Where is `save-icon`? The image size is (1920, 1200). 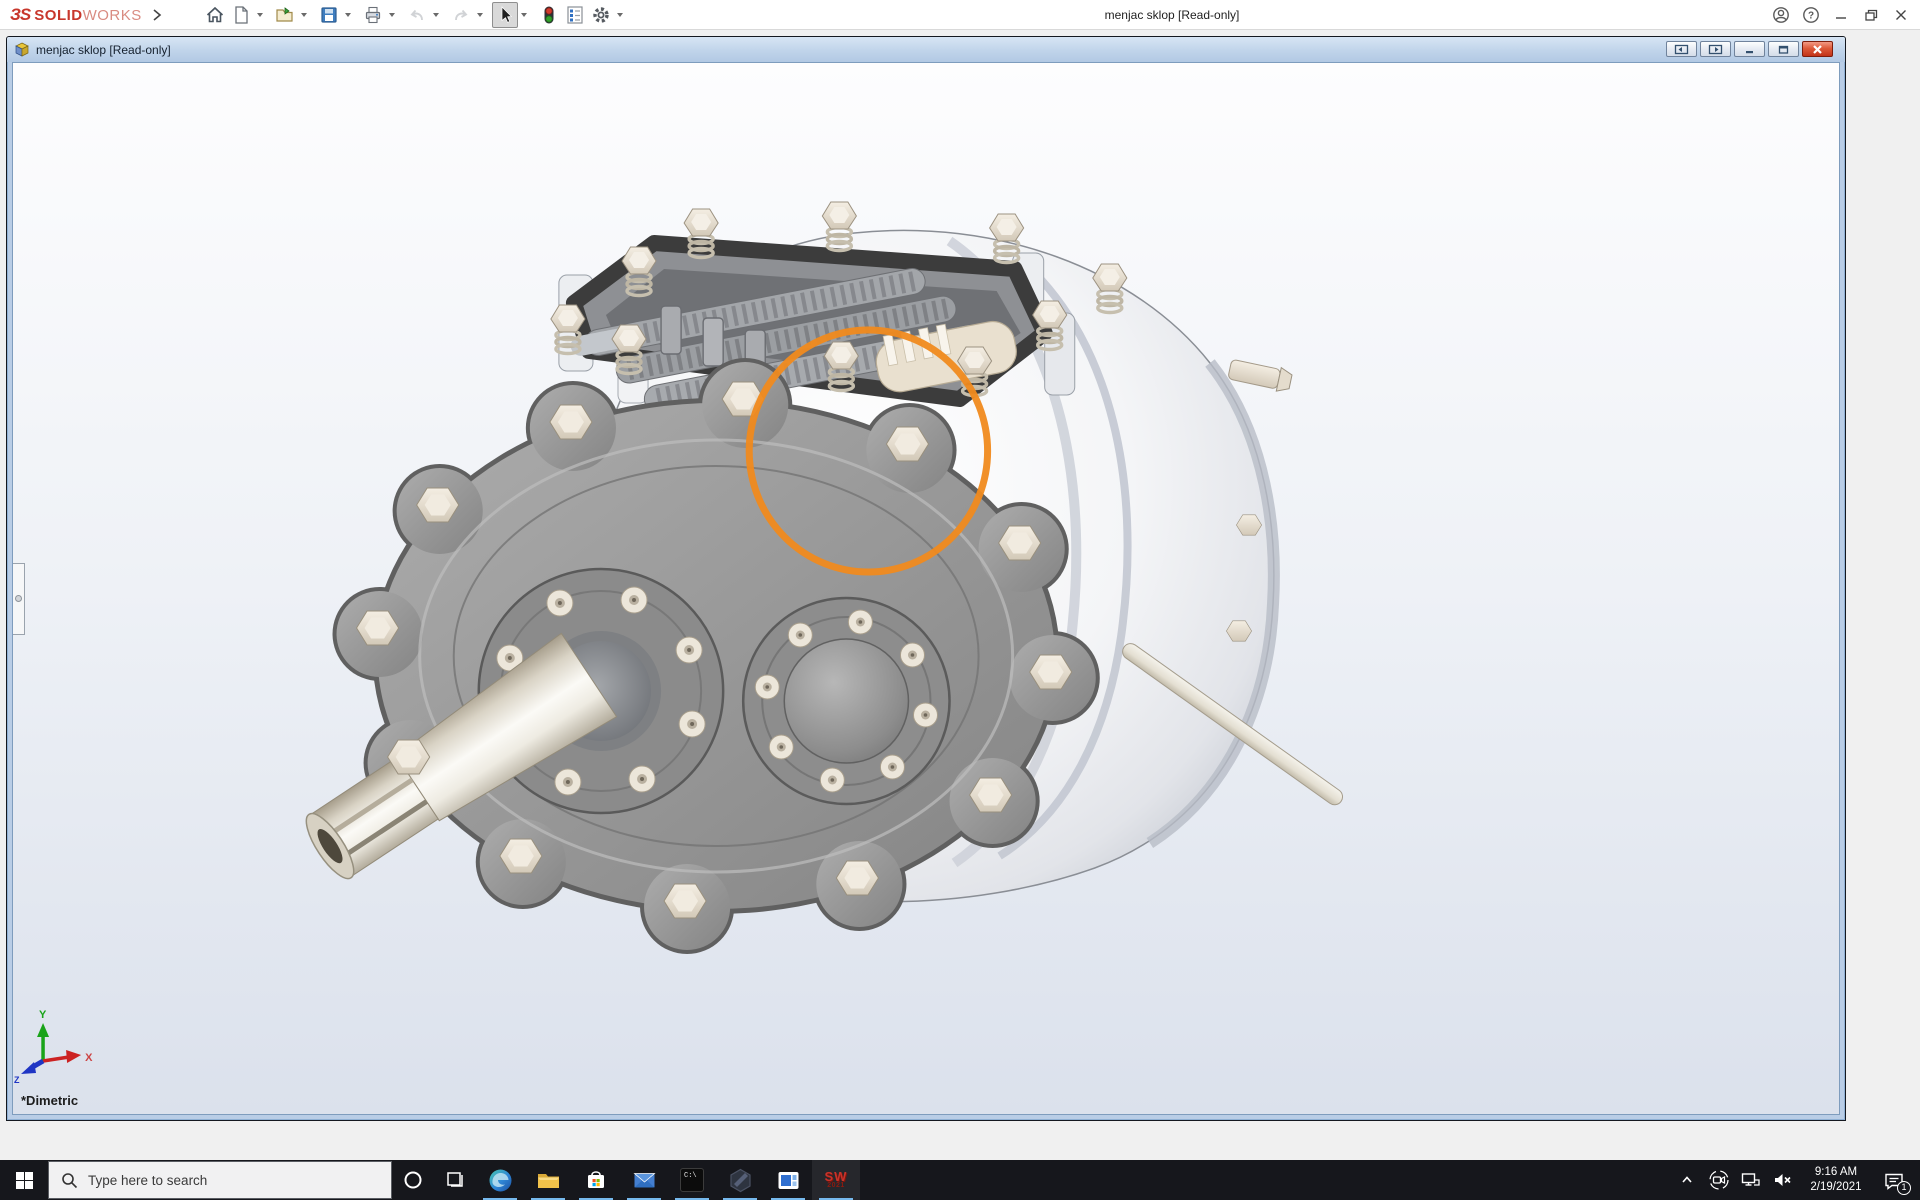
save-icon is located at coordinates (329, 14).